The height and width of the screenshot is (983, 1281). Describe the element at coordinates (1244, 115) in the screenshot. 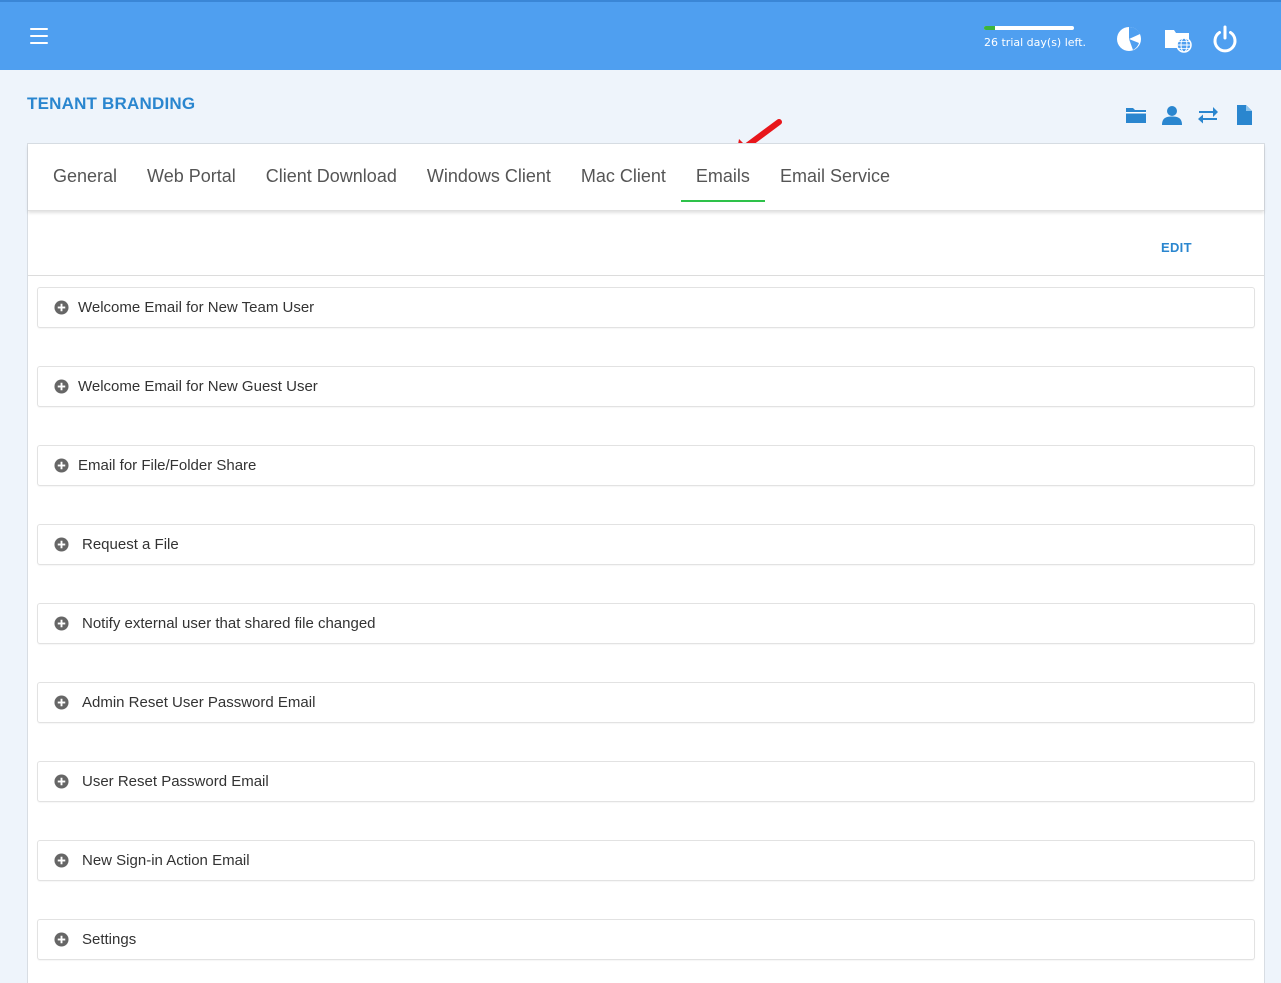

I see `document-icon` at that location.